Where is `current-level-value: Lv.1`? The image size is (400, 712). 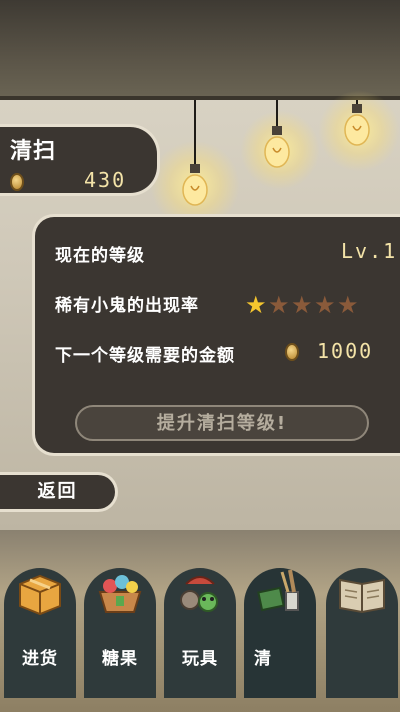 current-level-value: Lv.1 is located at coordinates (369, 251).